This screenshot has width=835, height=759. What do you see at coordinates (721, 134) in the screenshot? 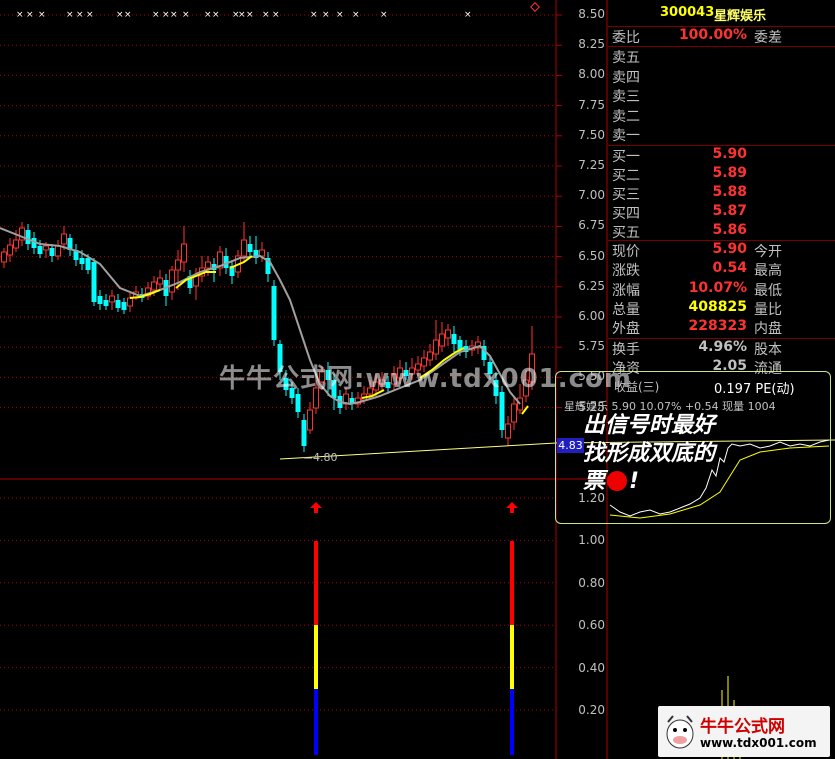
I see `sell-row: 卖一` at bounding box center [721, 134].